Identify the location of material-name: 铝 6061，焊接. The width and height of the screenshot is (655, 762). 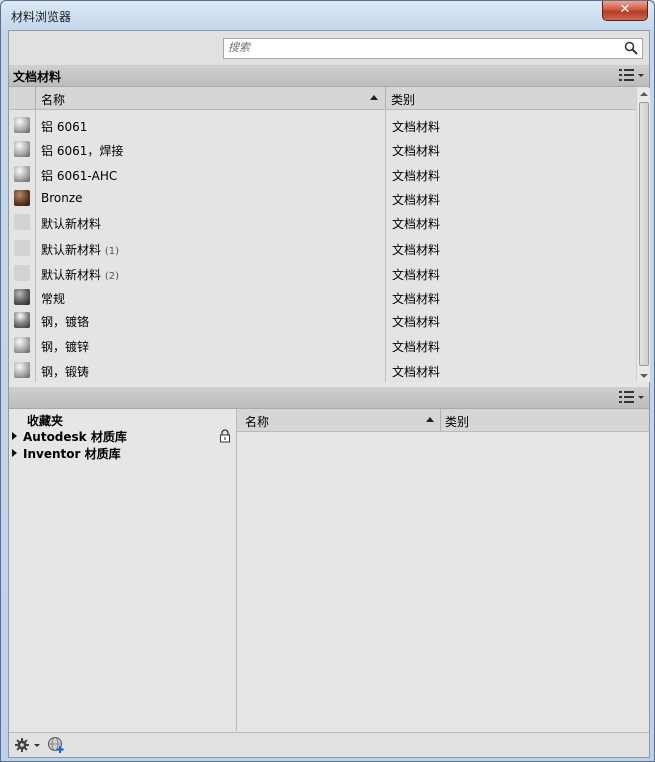
(82, 151).